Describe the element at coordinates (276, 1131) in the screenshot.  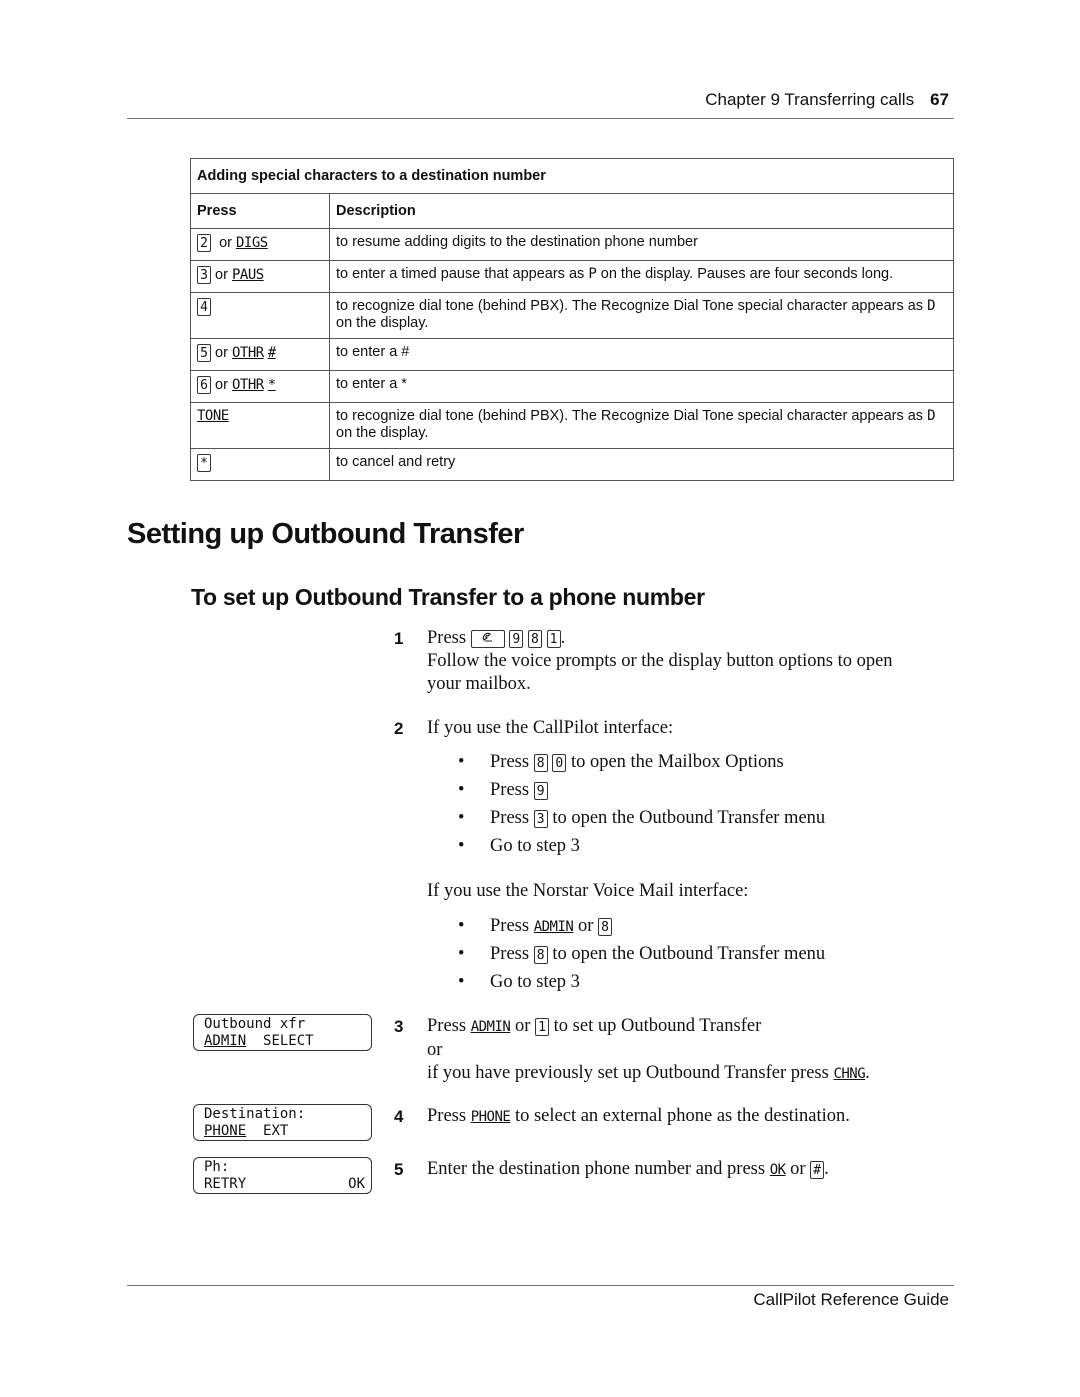
I see `display-softkey: EXT` at that location.